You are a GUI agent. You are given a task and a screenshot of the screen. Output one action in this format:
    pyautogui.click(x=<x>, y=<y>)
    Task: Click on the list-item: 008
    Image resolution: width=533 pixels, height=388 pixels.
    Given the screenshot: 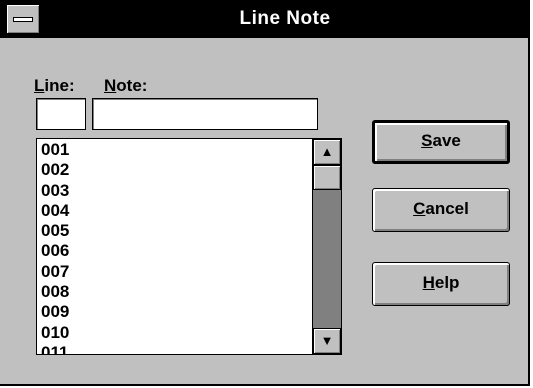 What is the action you would take?
    pyautogui.click(x=174, y=291)
    